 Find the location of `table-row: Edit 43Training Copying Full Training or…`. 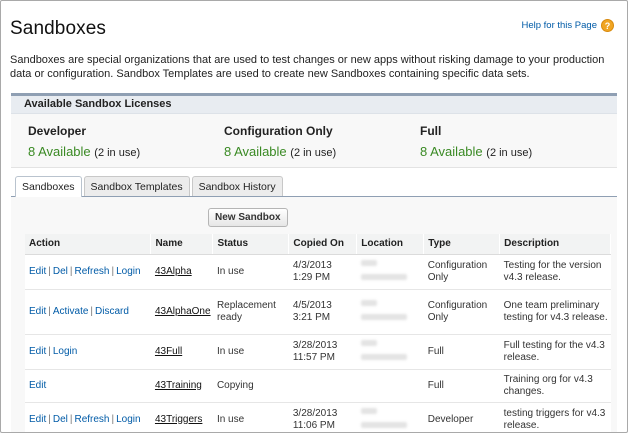

table-row: Edit 43Training Copying Full Training or… is located at coordinates (318, 386).